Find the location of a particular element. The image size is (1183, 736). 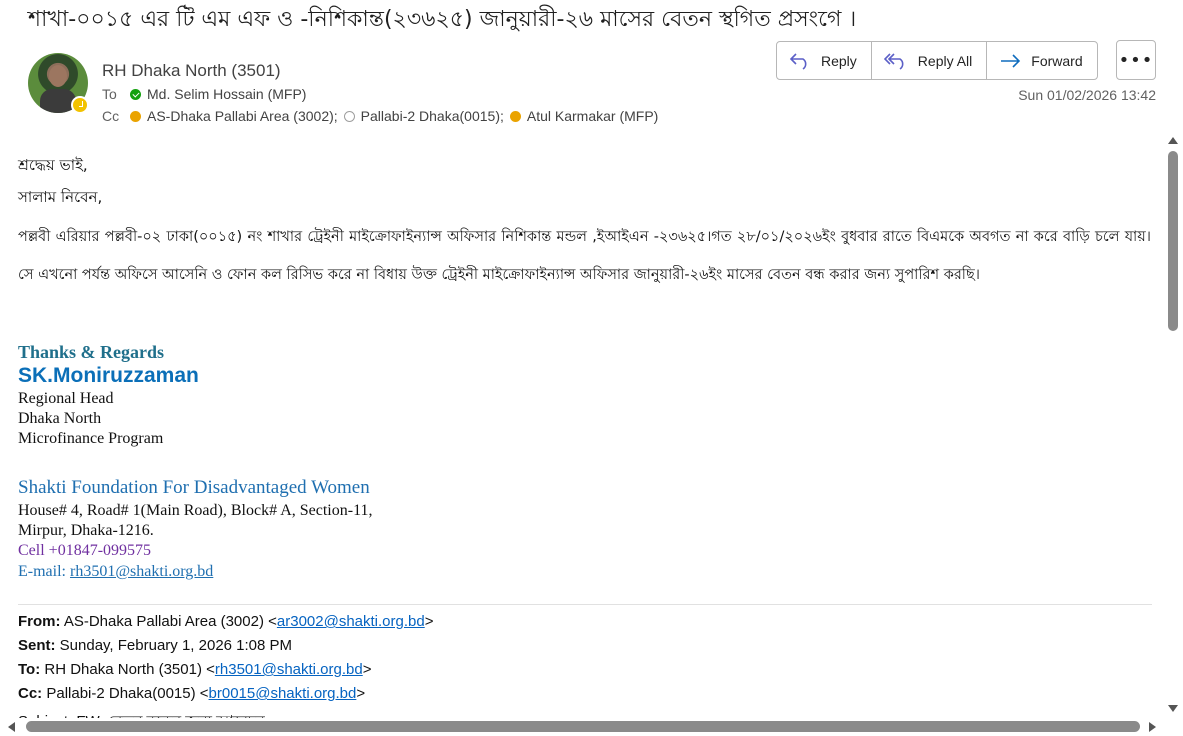

forwarded-to-name: RH Dhaka North (3501) < is located at coordinates (129, 669).